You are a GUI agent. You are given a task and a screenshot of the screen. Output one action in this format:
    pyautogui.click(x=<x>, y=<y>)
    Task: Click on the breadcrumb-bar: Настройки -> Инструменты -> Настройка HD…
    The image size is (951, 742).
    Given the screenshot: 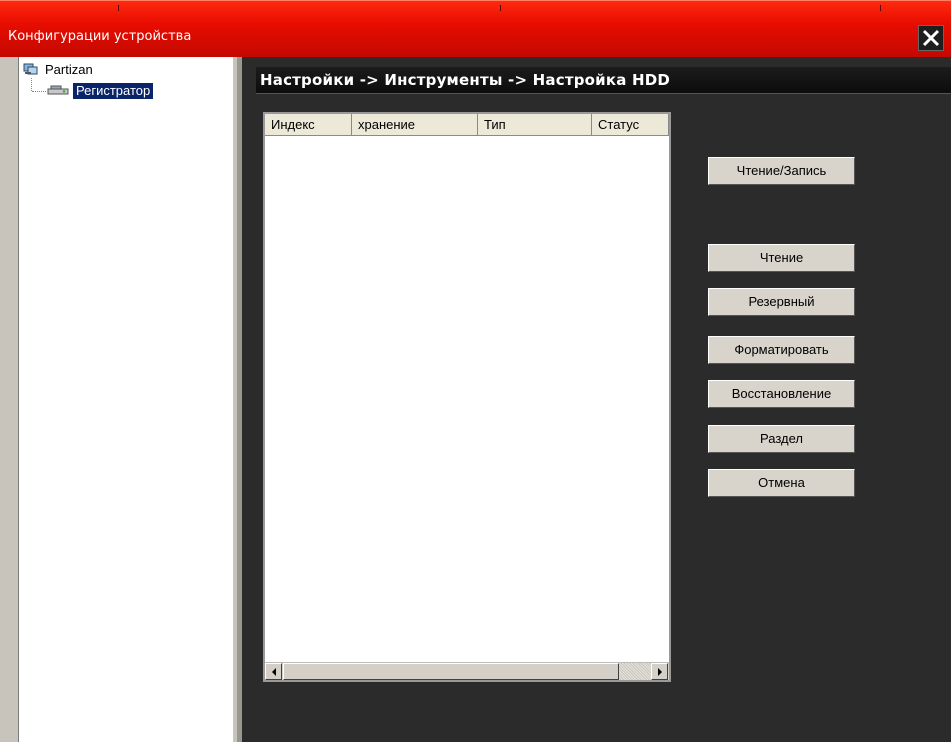 What is the action you would take?
    pyautogui.click(x=603, y=80)
    